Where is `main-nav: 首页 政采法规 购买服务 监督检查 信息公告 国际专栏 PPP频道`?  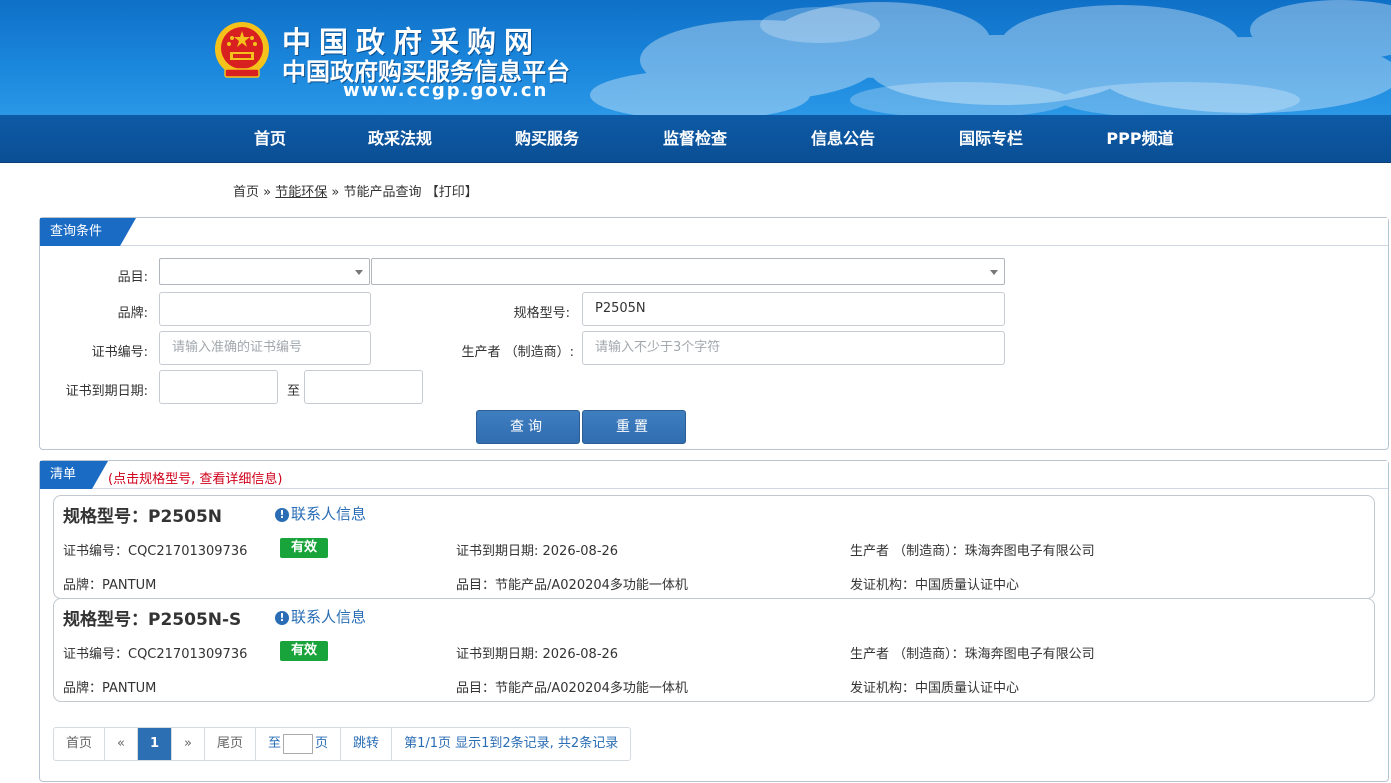 main-nav: 首页 政采法规 购买服务 监督检查 信息公告 国际专栏 PPP频道 is located at coordinates (695, 139).